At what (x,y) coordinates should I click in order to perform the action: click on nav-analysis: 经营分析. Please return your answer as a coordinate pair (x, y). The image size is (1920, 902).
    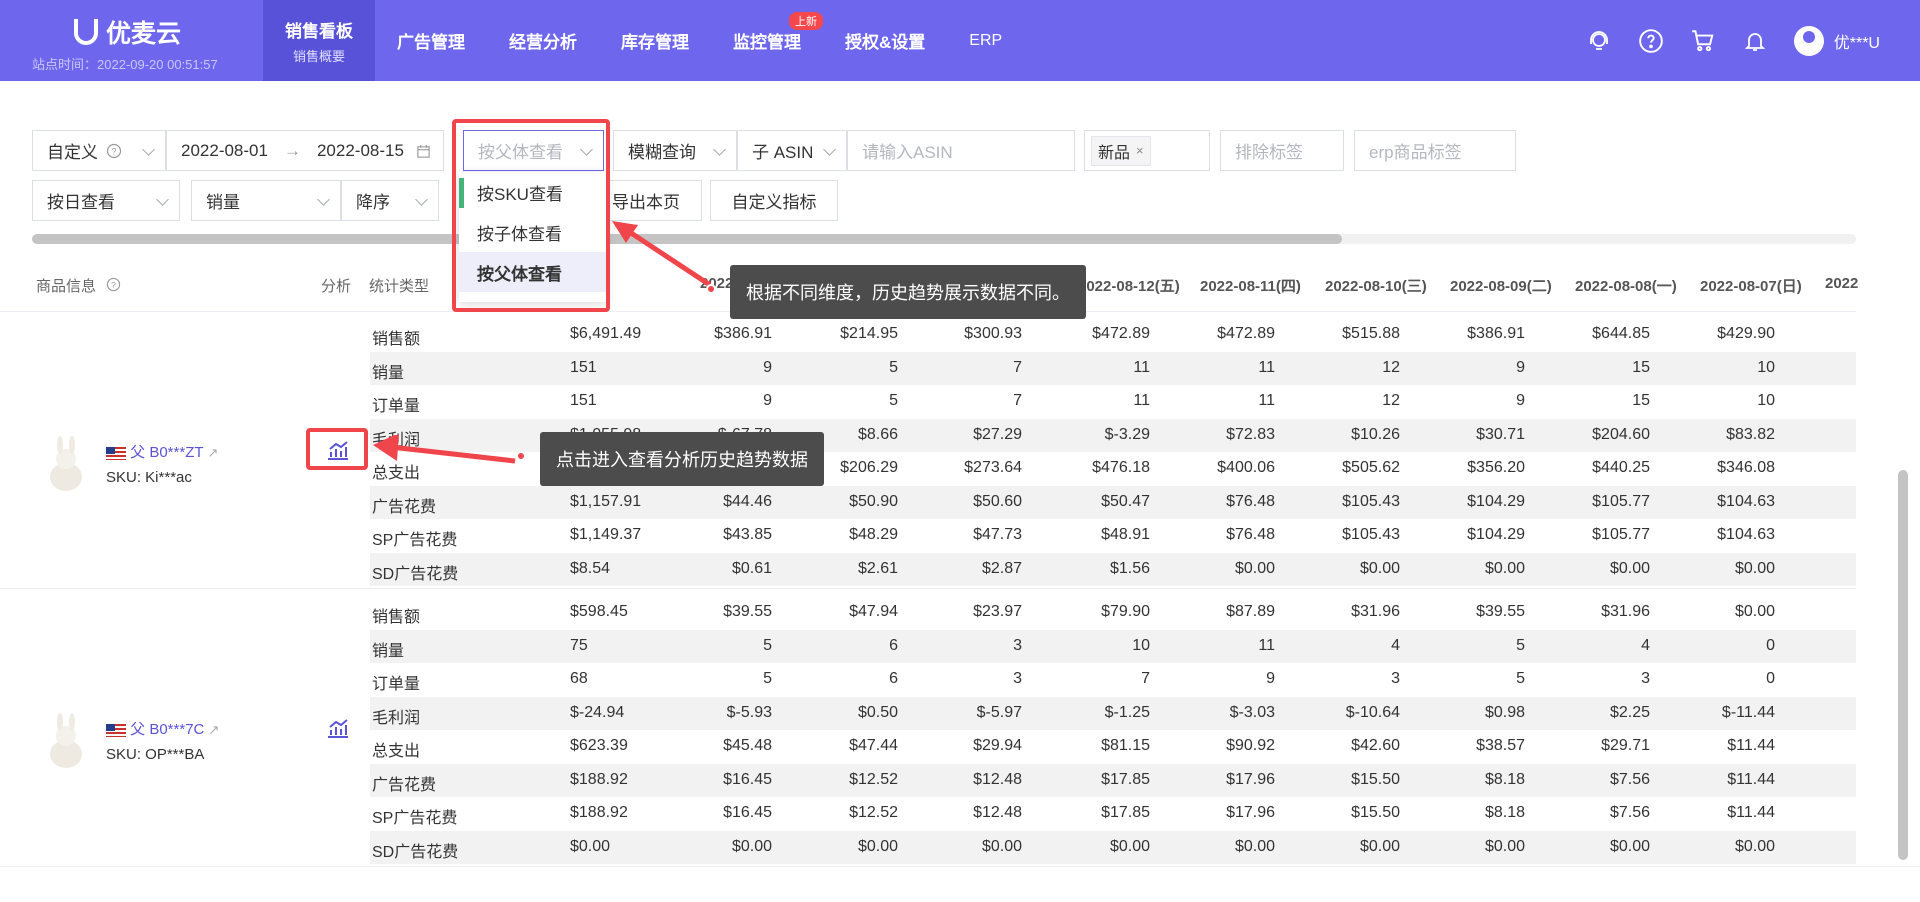
    Looking at the image, I should click on (543, 40).